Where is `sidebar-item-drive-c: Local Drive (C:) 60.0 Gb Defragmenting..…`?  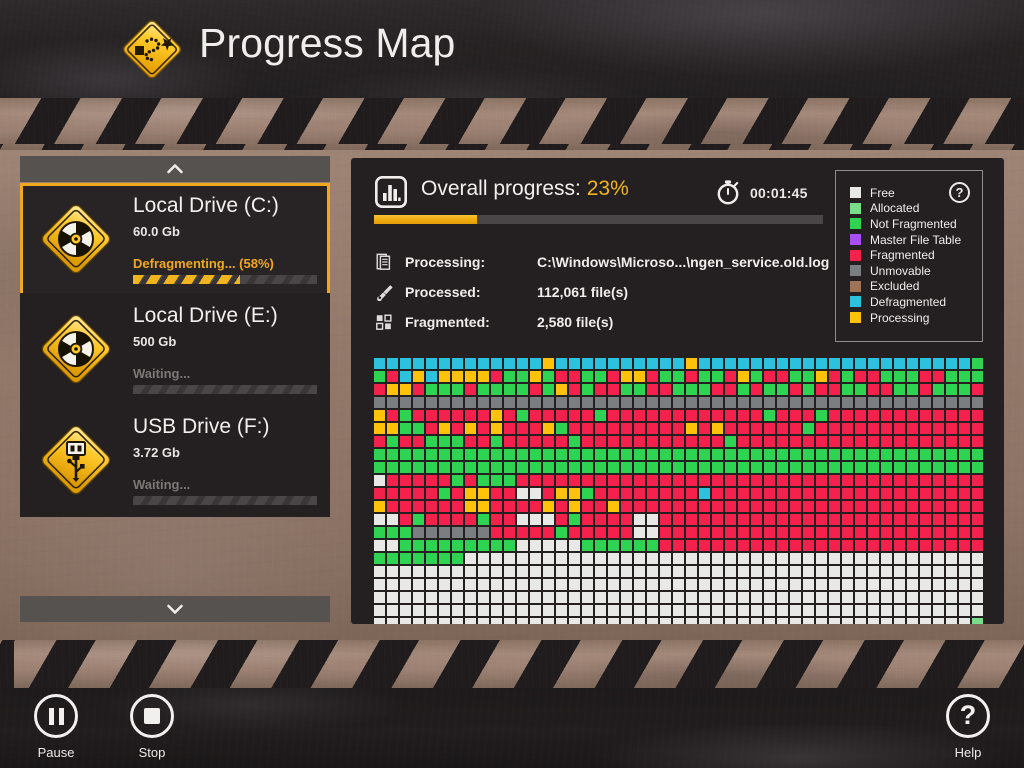 sidebar-item-drive-c: Local Drive (C:) 60.0 Gb Defragmenting..… is located at coordinates (175, 239).